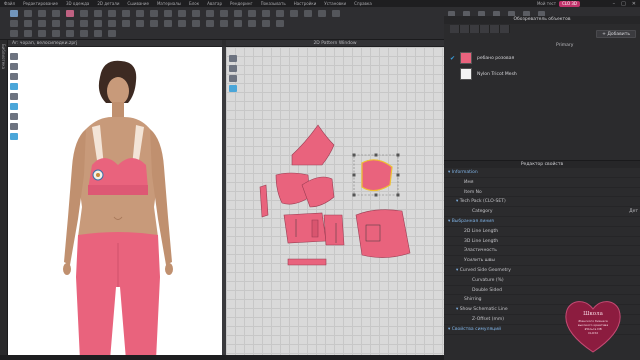 Image resolution: width=640 pixels, height=360 pixels. Describe the element at coordinates (214, 3) in the screenshot. I see `menu-avatar: Аватар` at that location.